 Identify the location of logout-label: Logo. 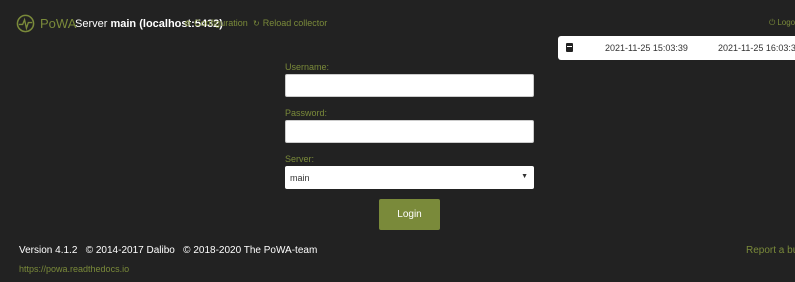
(786, 22).